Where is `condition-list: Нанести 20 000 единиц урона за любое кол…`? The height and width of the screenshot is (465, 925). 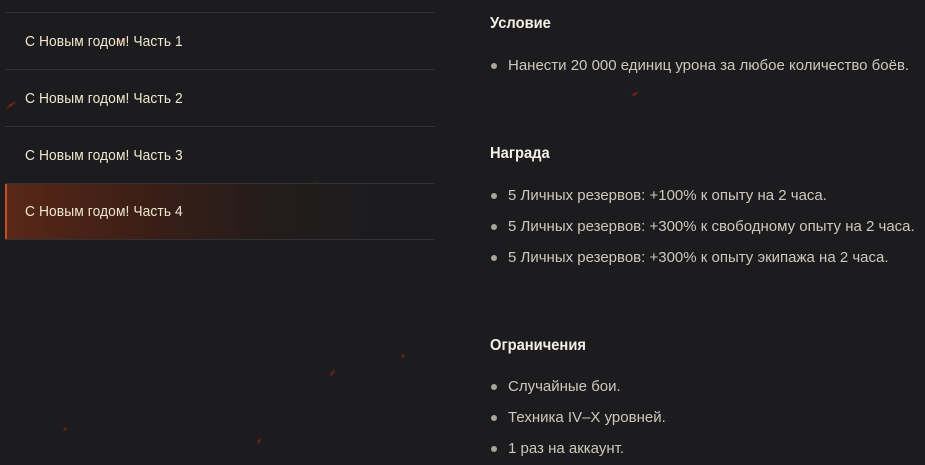 condition-list: Нанести 20 000 единиц урона за любое кол… is located at coordinates (706, 69).